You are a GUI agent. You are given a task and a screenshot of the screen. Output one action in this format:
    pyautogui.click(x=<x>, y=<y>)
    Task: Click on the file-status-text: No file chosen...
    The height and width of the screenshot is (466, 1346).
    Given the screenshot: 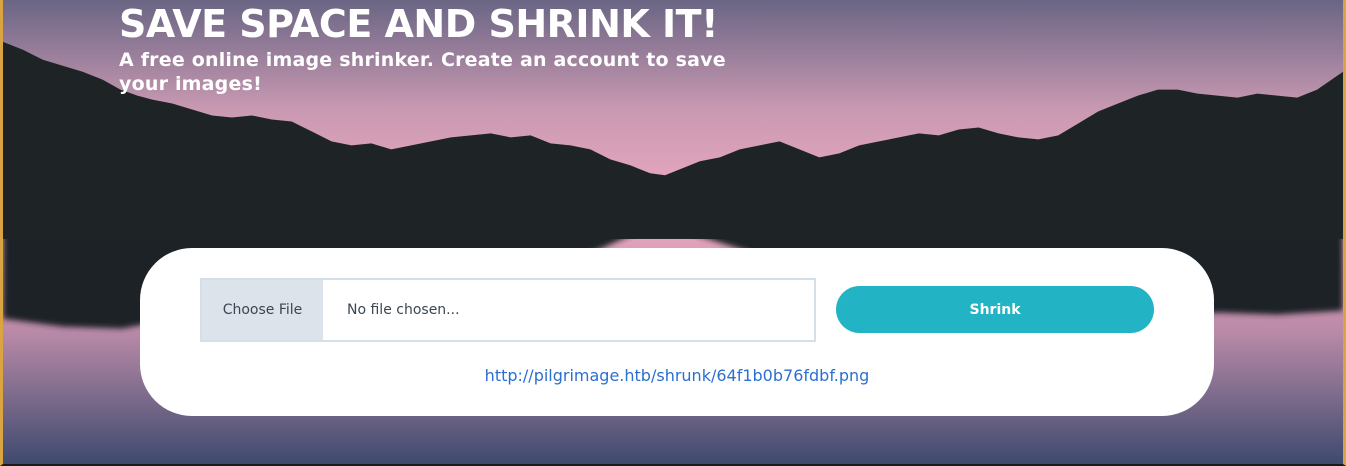 What is the action you would take?
    pyautogui.click(x=403, y=310)
    